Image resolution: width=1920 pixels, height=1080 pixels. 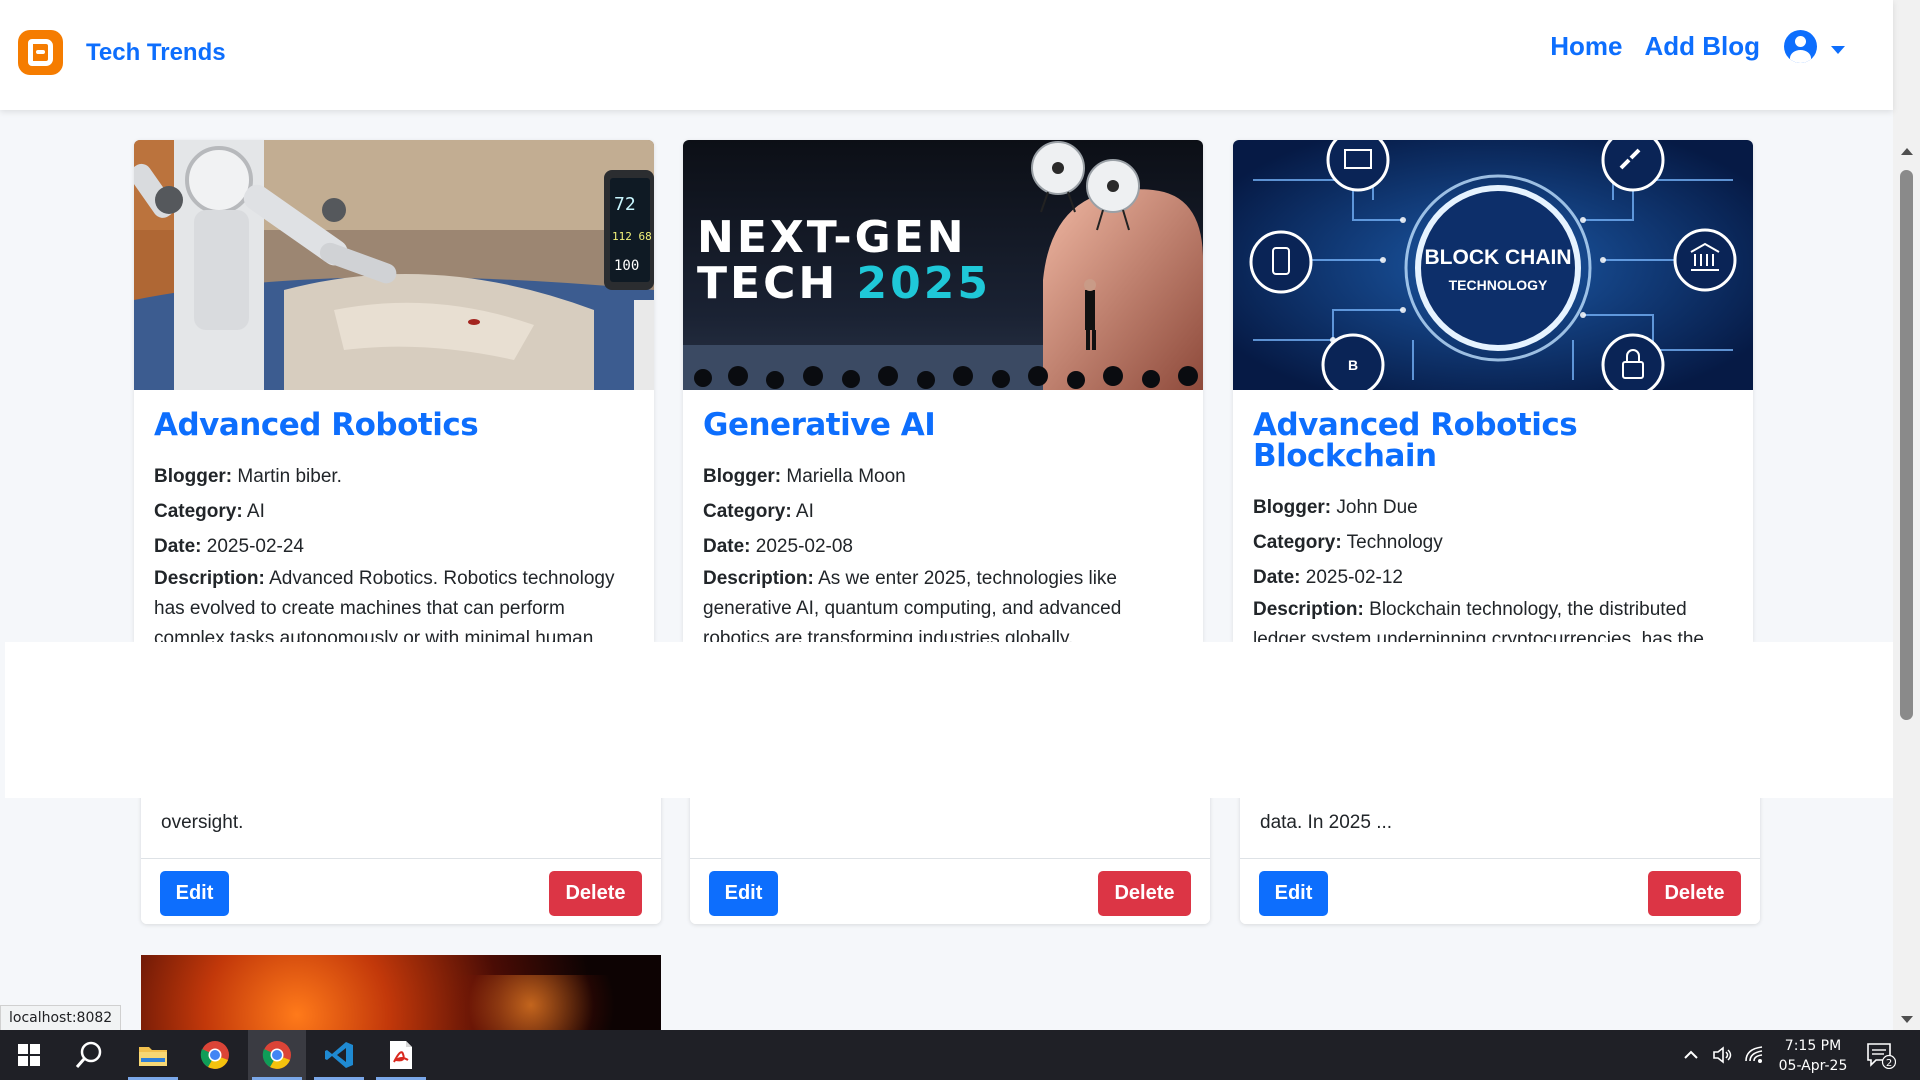 What do you see at coordinates (844, 283) in the screenshot?
I see `svg-text: TECH 2025` at bounding box center [844, 283].